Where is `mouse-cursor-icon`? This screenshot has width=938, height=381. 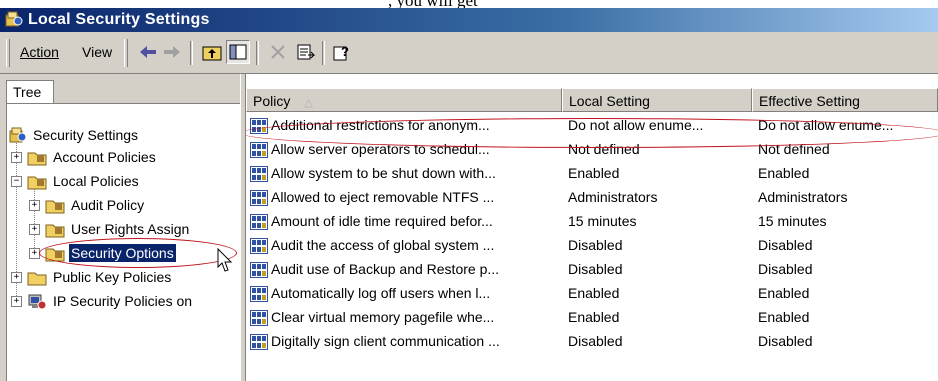
mouse-cursor-icon is located at coordinates (225, 260).